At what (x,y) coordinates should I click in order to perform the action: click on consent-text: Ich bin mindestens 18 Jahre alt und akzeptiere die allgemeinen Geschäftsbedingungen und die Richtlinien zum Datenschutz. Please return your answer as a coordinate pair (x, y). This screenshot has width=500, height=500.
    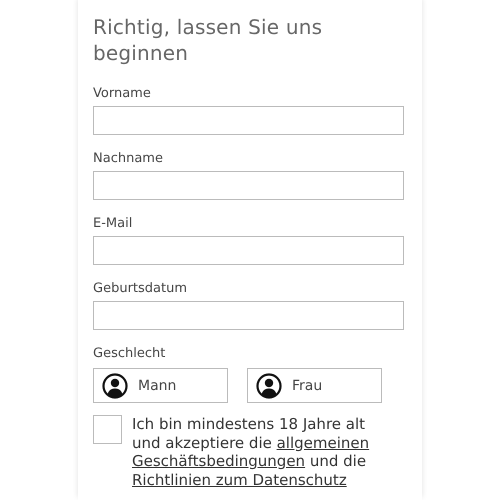
    Looking at the image, I should click on (251, 452).